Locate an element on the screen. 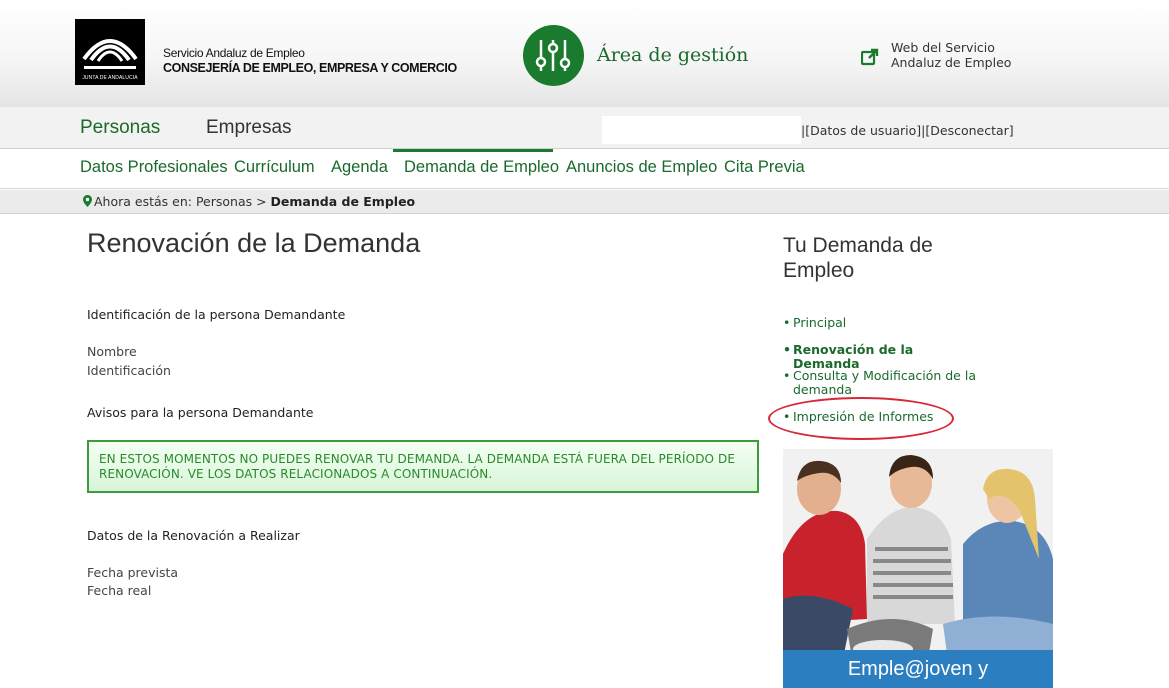  promo-caption: Emple@joven y is located at coordinates (918, 669).